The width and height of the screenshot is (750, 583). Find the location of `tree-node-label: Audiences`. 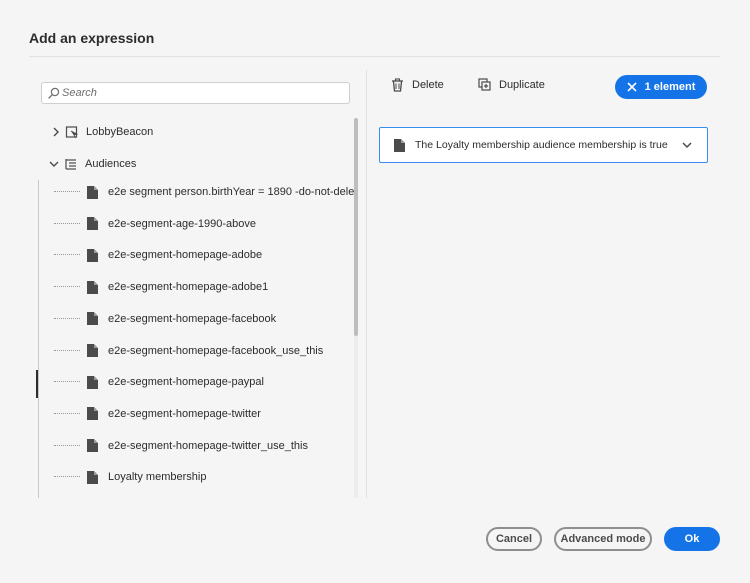

tree-node-label: Audiences is located at coordinates (111, 164).